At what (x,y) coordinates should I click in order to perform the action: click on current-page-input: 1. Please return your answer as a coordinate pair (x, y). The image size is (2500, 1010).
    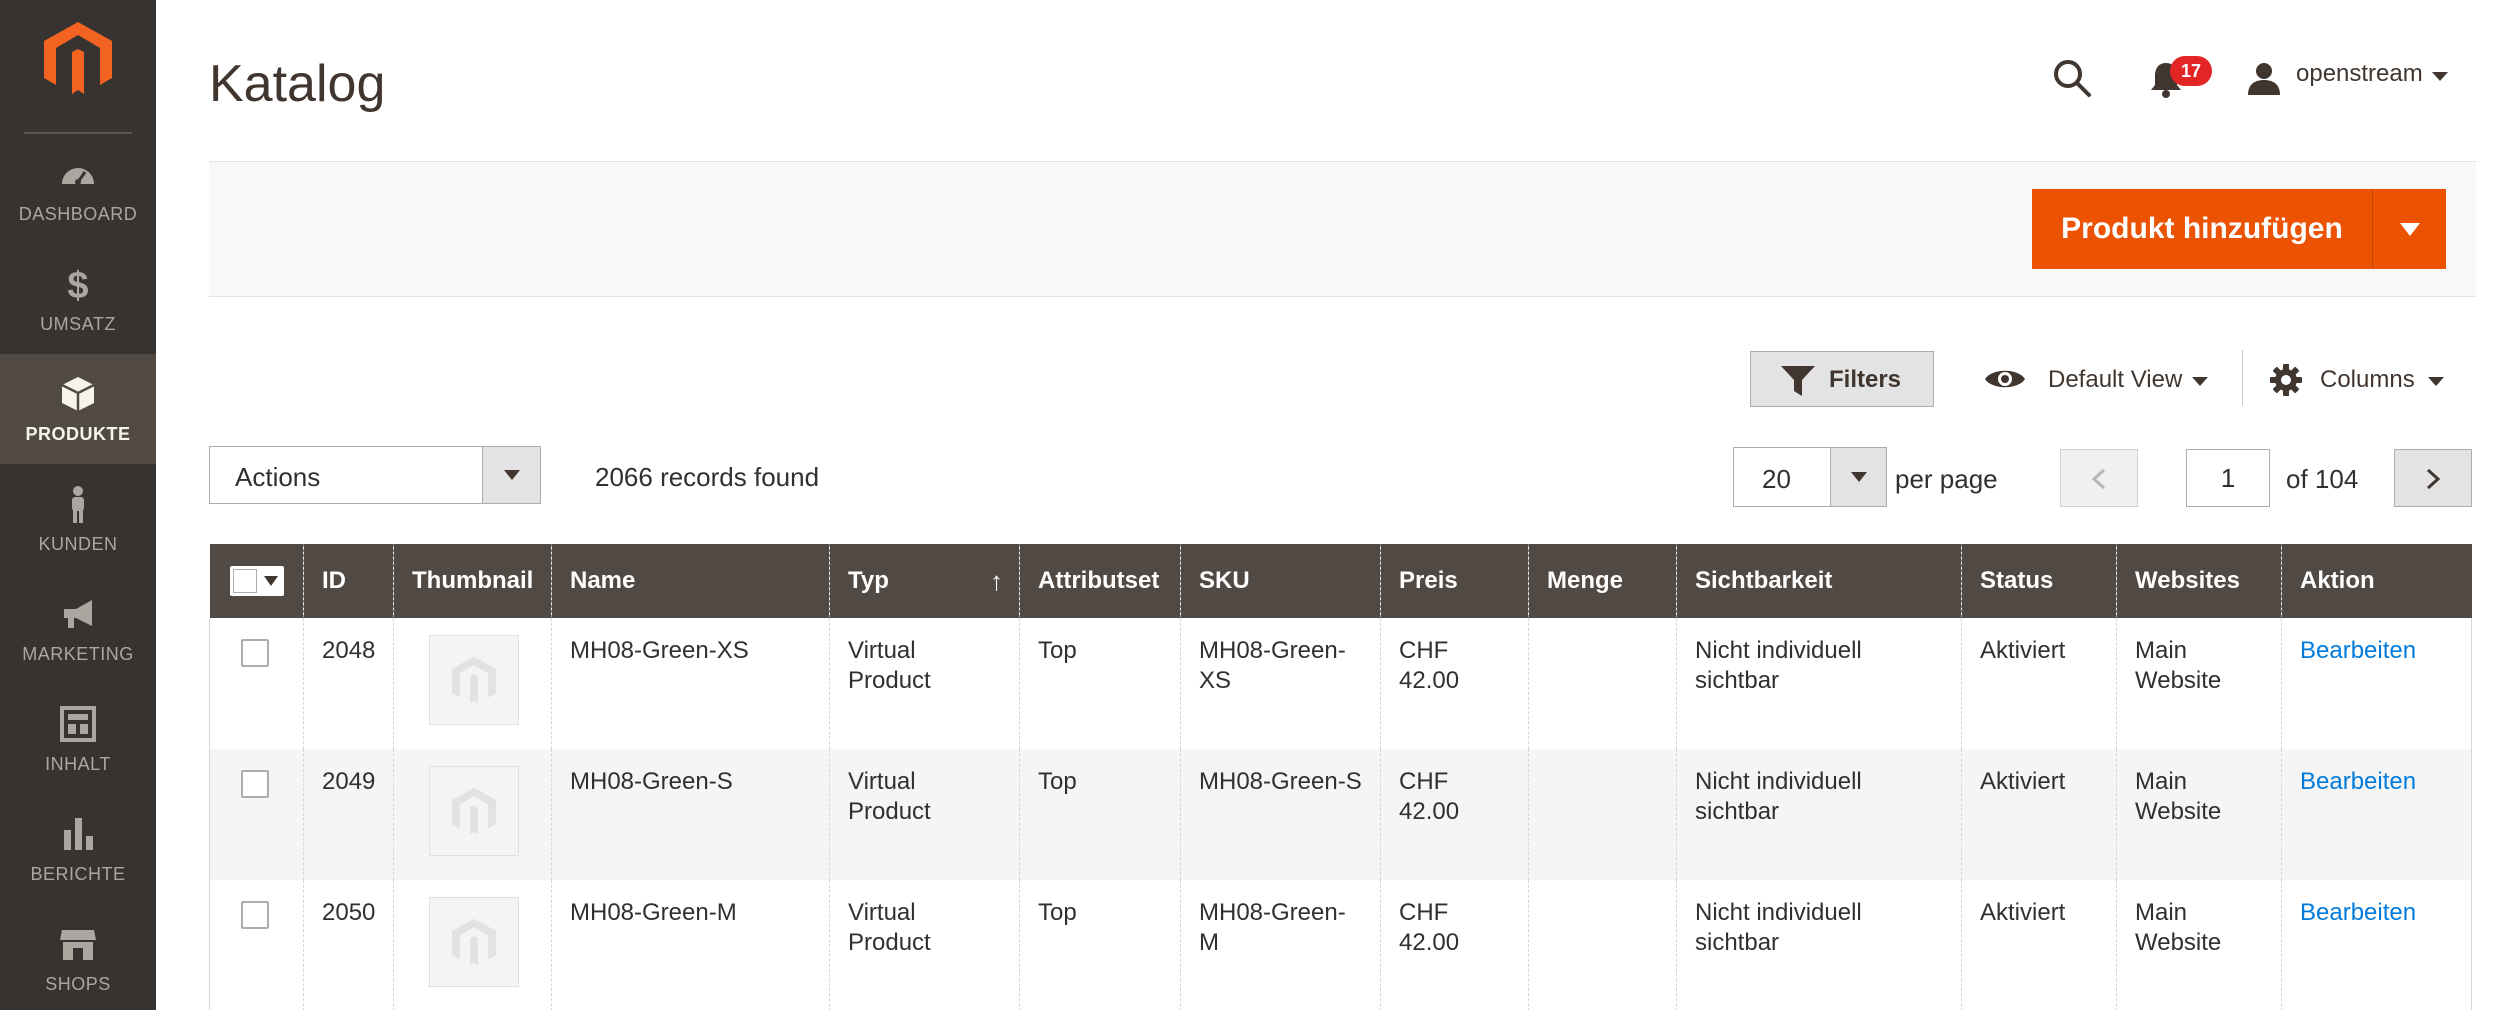
    Looking at the image, I should click on (2228, 478).